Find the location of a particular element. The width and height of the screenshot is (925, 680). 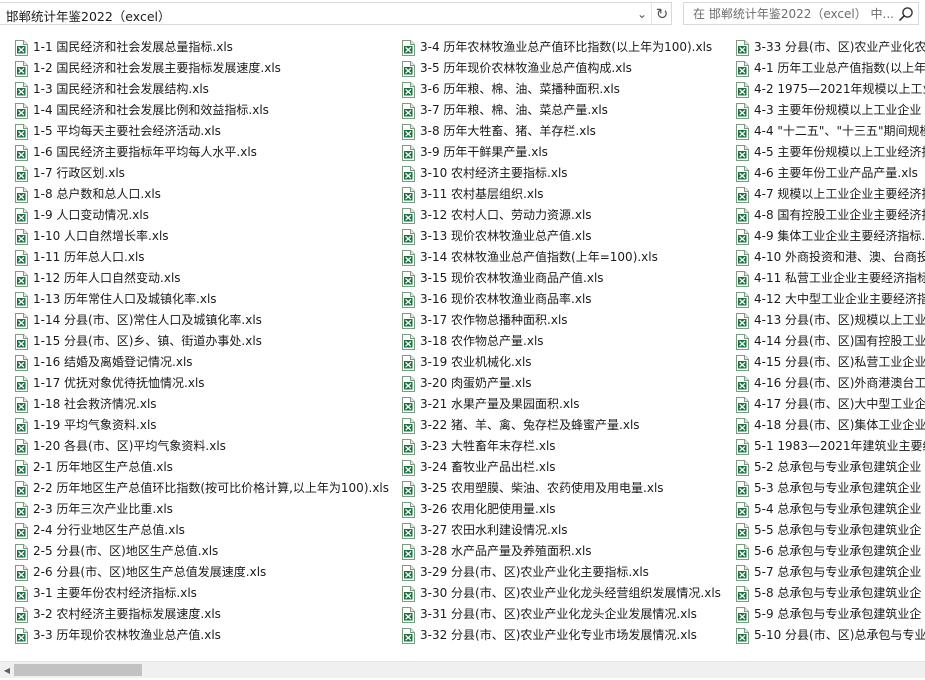

file-item: 4-16 分县(市、区)外商港澳台工 is located at coordinates (830, 383).